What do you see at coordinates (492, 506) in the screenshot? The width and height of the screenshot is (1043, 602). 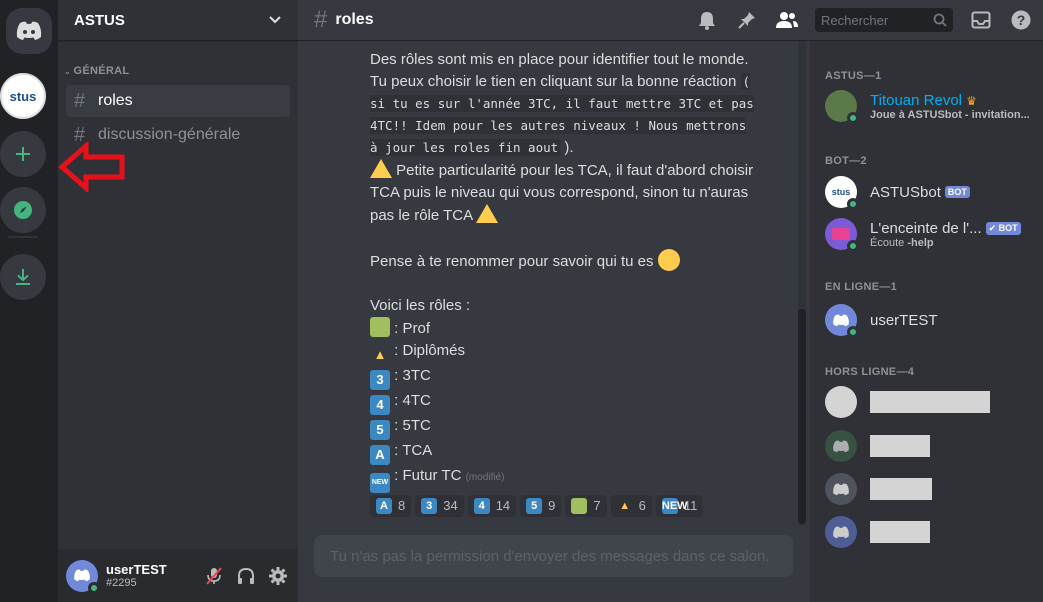 I see `reaction-4: 4 14` at bounding box center [492, 506].